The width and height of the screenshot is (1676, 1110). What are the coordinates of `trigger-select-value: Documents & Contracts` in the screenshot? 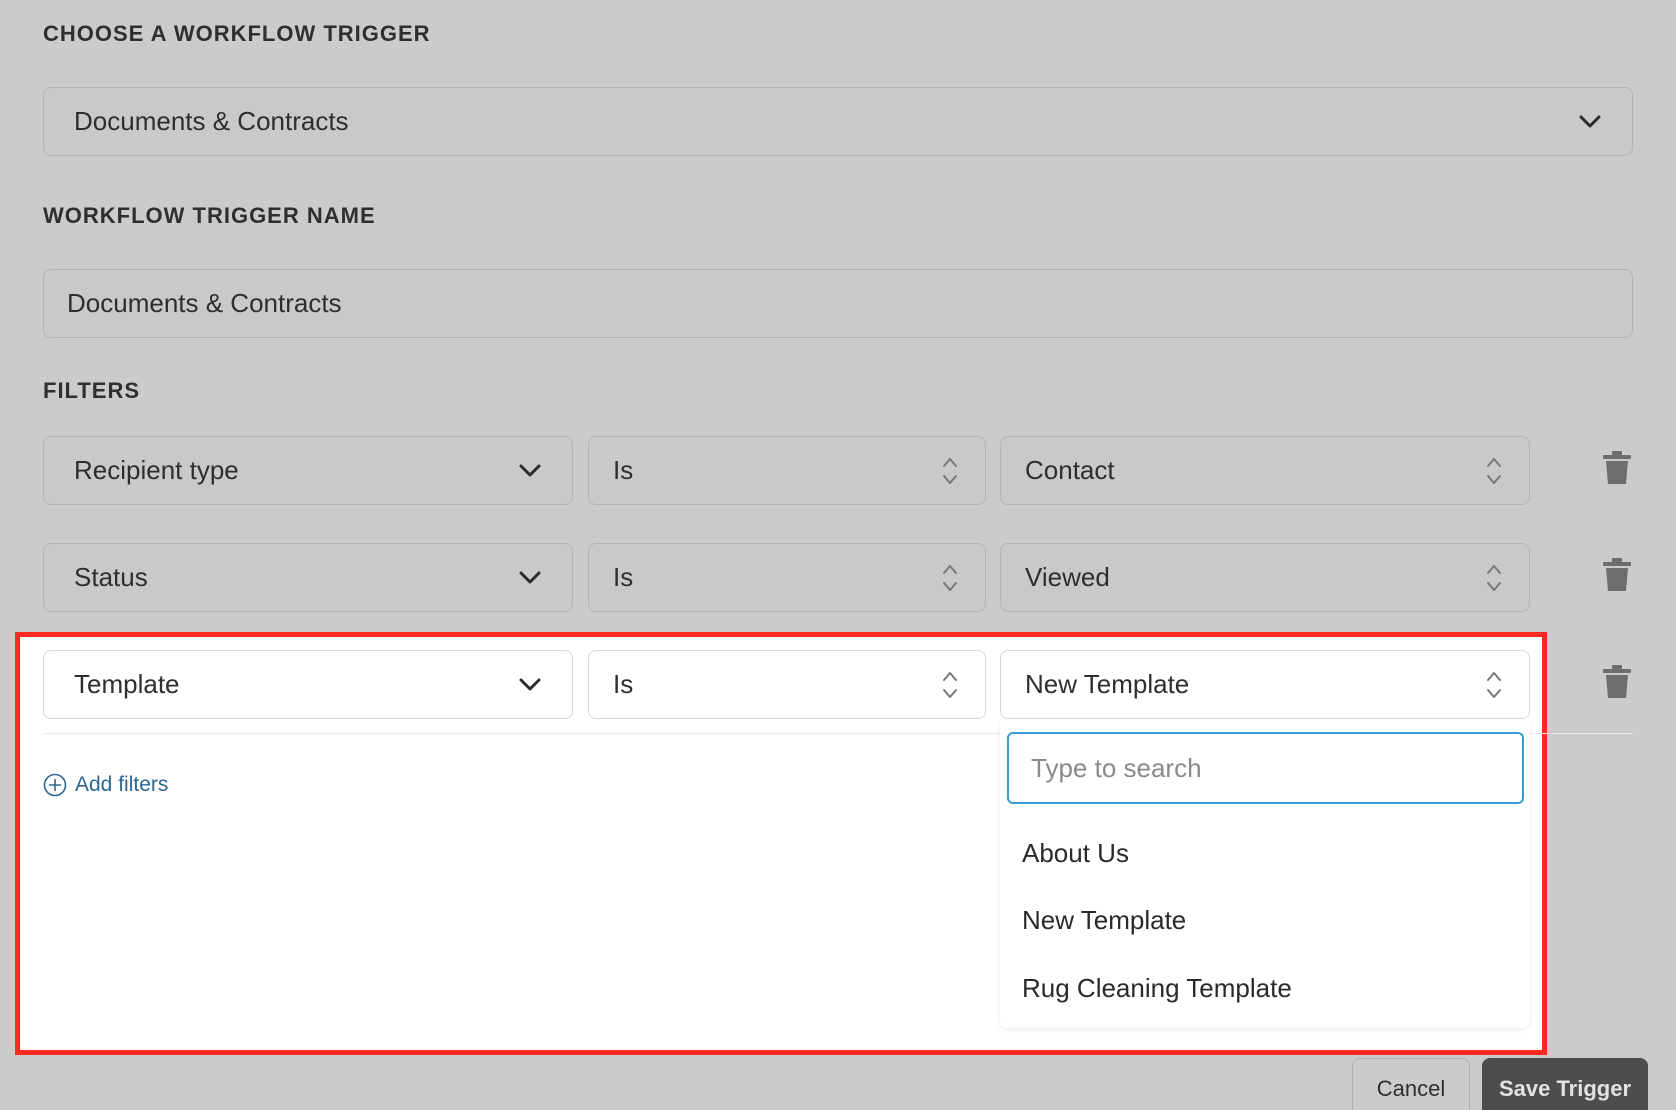 It's located at (211, 121).